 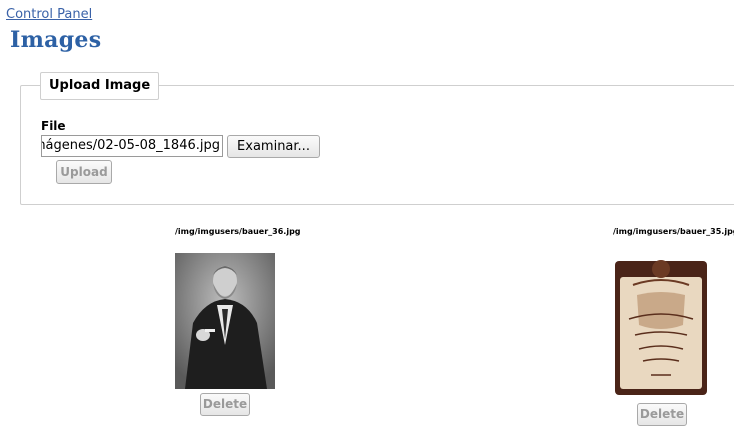 What do you see at coordinates (53, 126) in the screenshot?
I see `file-label: File` at bounding box center [53, 126].